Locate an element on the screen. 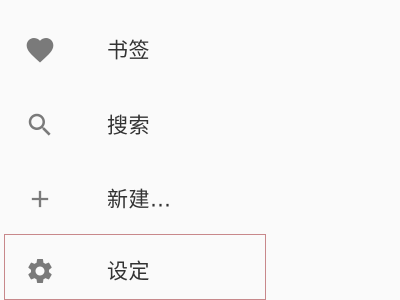 This screenshot has width=400, height=300. plus-icon is located at coordinates (40, 199).